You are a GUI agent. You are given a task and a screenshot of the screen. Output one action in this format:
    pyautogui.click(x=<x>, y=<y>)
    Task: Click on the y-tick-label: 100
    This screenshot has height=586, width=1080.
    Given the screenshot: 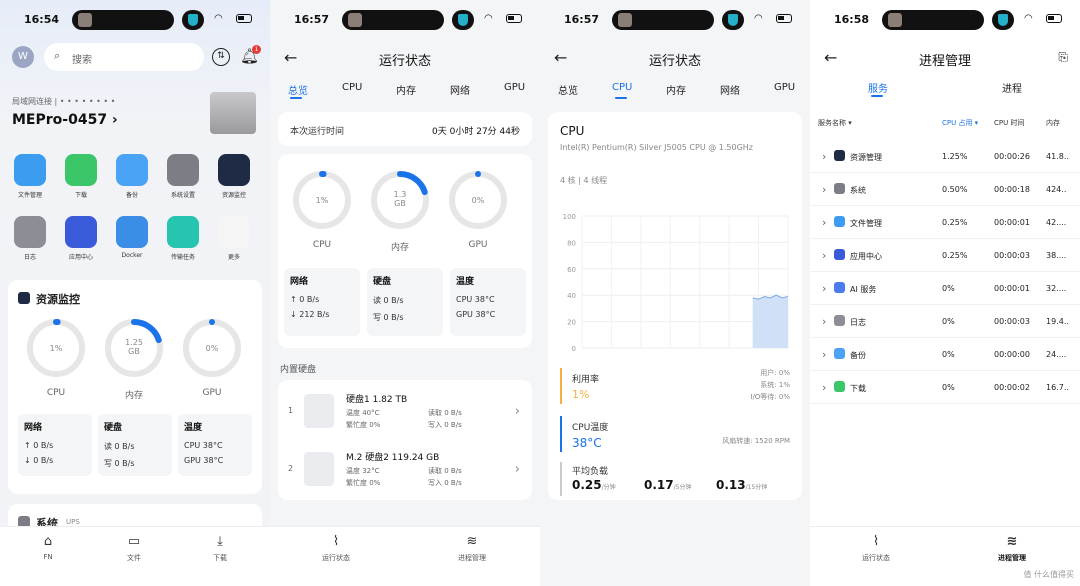 What is the action you would take?
    pyautogui.click(x=569, y=217)
    